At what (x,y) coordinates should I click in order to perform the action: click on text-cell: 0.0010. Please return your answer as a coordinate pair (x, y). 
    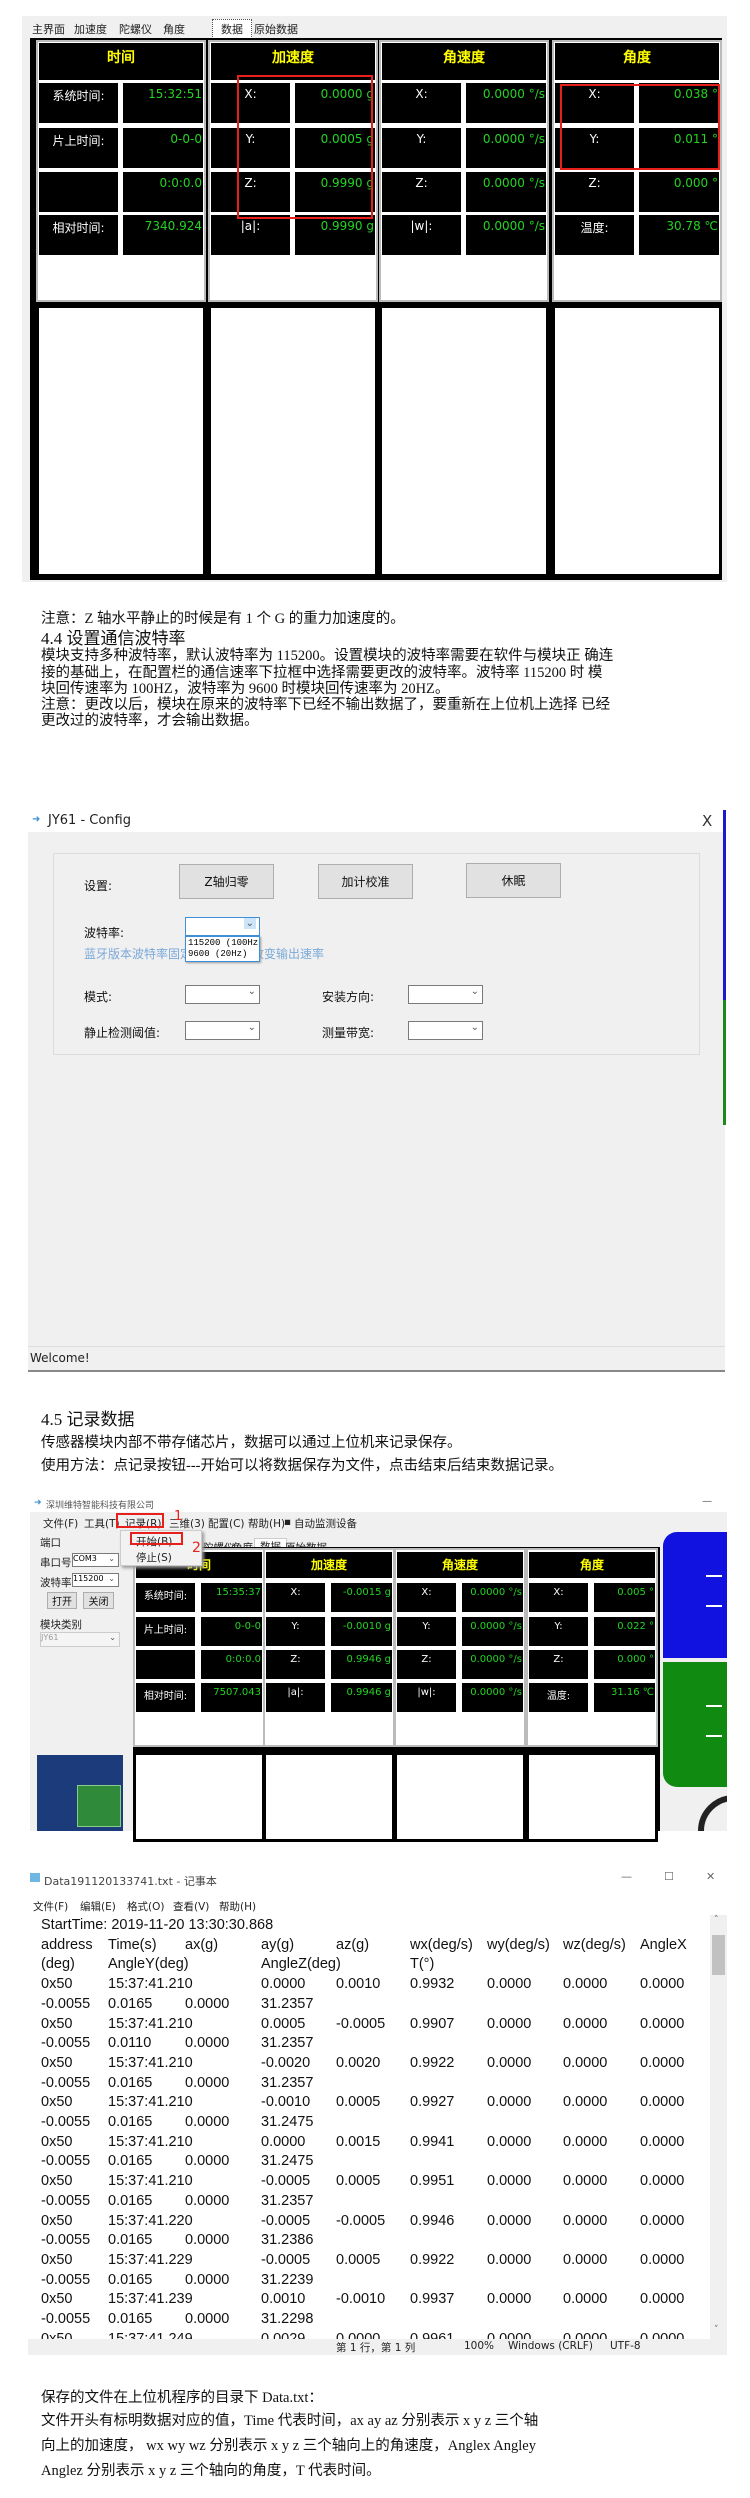
    Looking at the image, I should click on (358, 1984).